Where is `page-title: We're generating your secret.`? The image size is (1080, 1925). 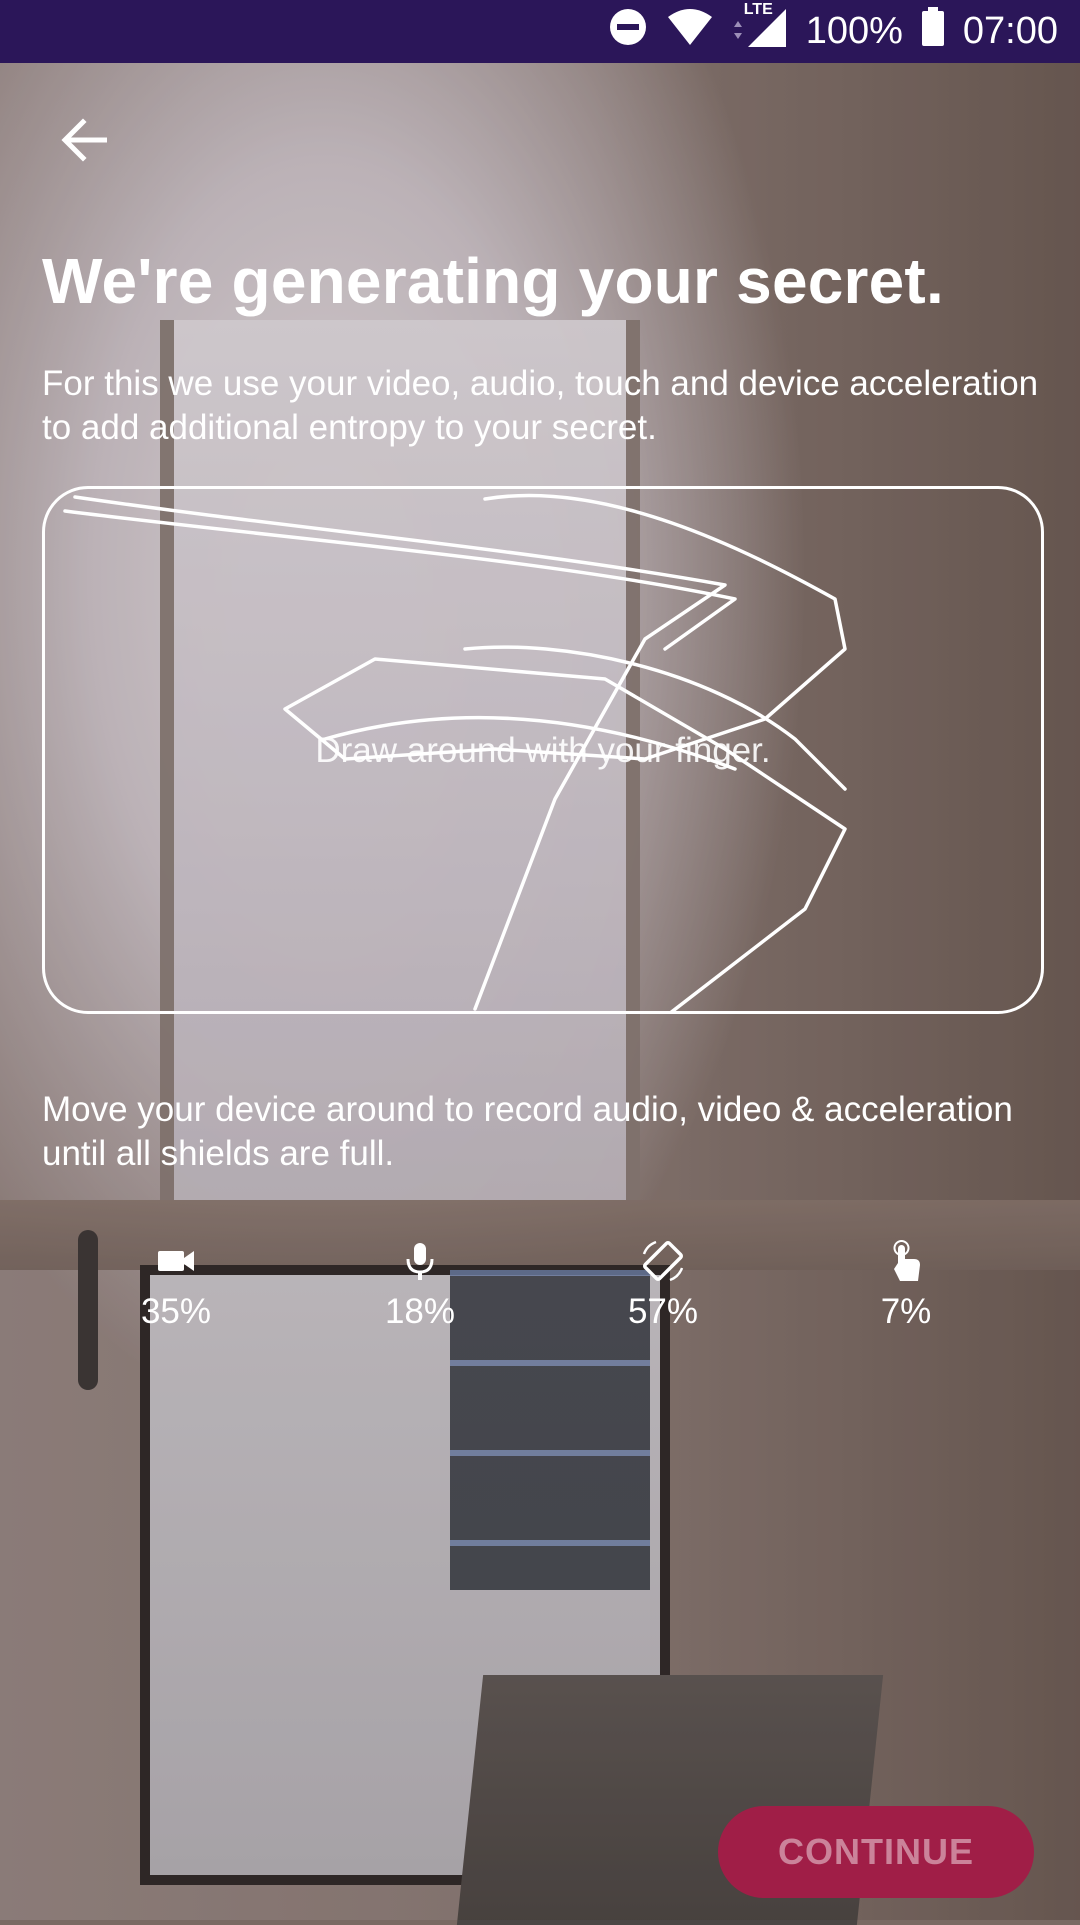 page-title: We're generating your secret. is located at coordinates (493, 281).